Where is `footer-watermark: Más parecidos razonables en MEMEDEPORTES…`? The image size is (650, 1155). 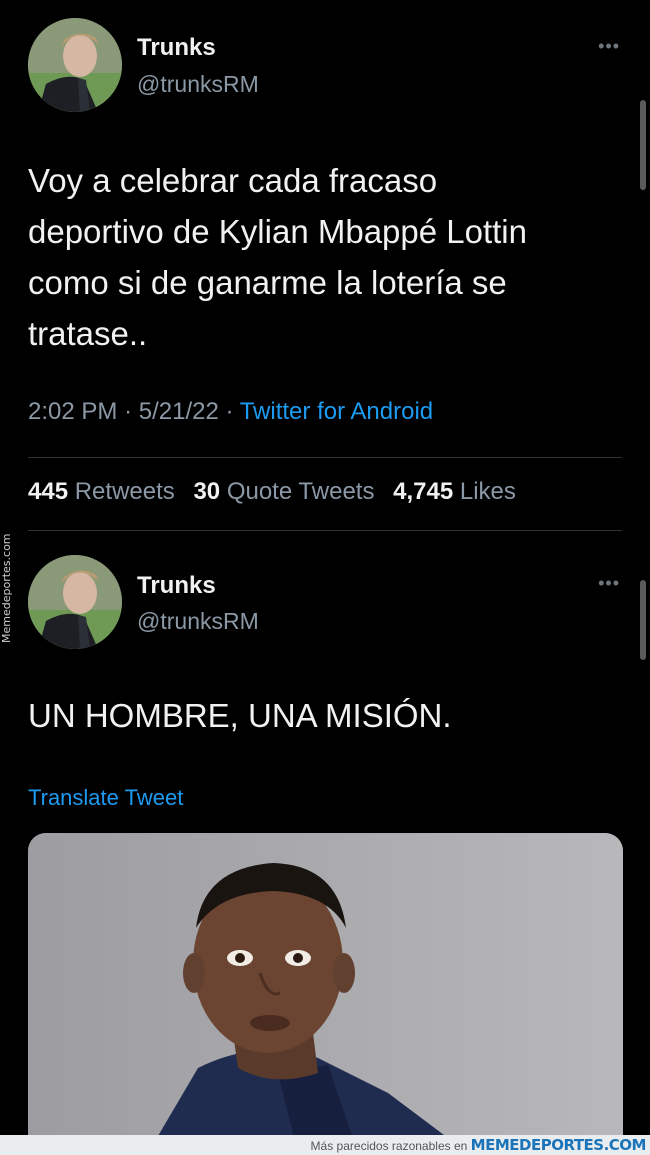
footer-watermark: Más parecidos razonables en MEMEDEPORTES… is located at coordinates (325, 1145).